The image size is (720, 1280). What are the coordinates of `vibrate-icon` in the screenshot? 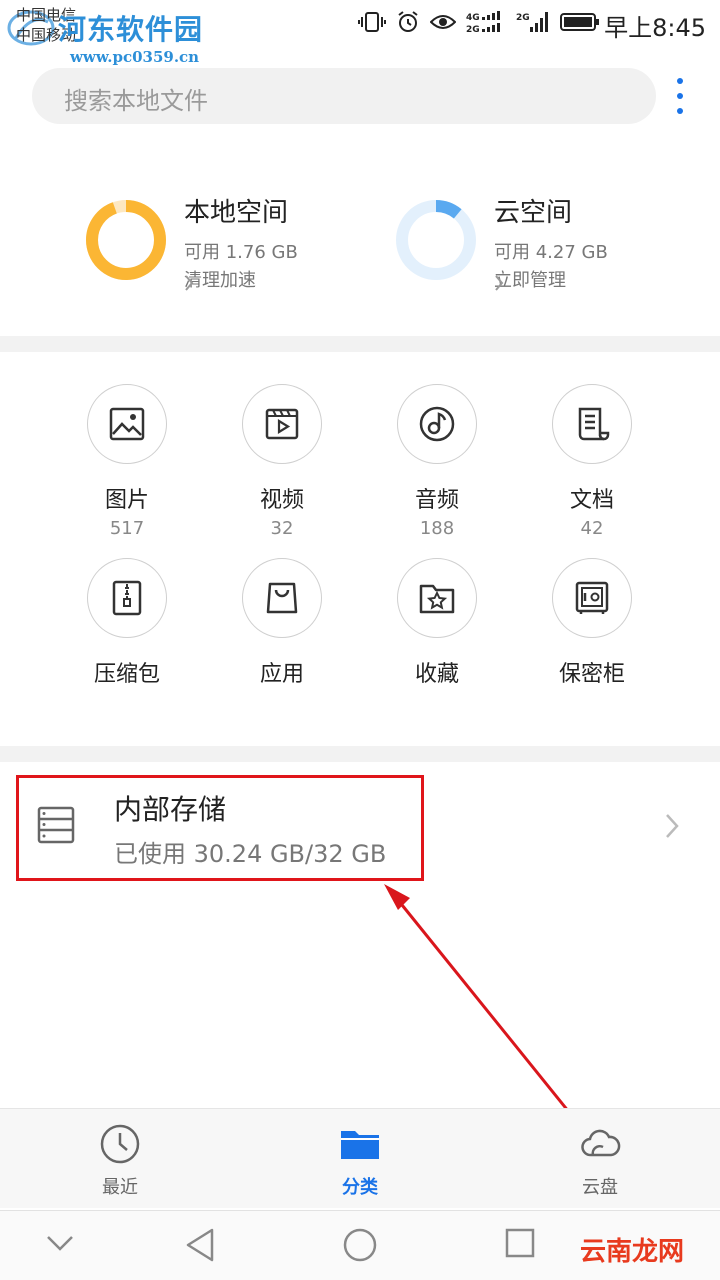 It's located at (372, 22).